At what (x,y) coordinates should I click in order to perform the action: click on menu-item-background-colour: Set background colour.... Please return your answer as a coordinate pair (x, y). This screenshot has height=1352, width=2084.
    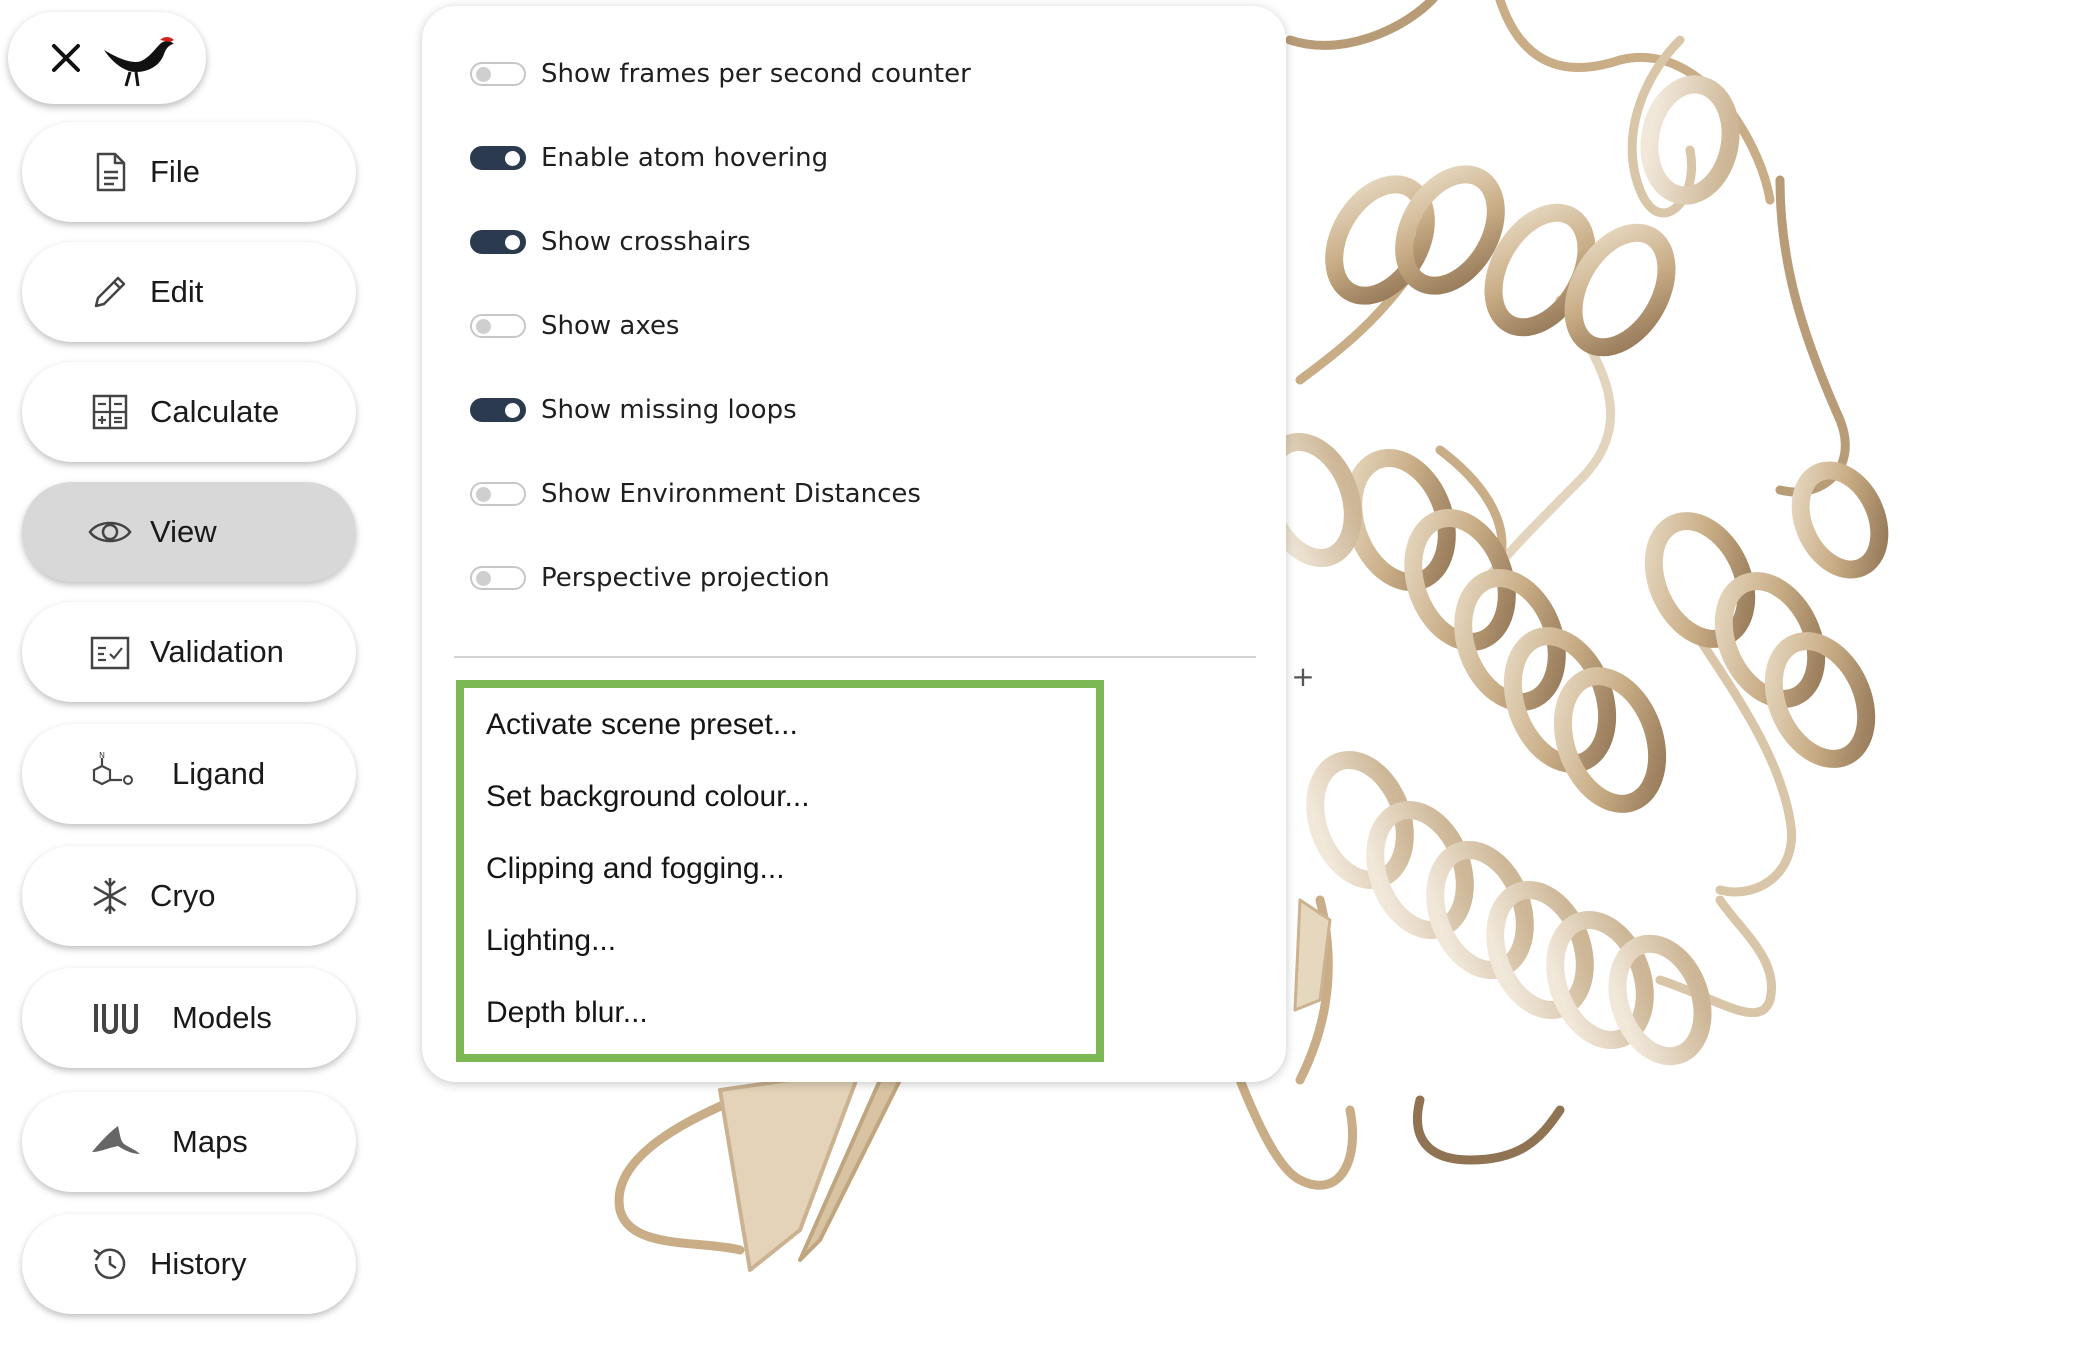
    Looking at the image, I should click on (648, 797).